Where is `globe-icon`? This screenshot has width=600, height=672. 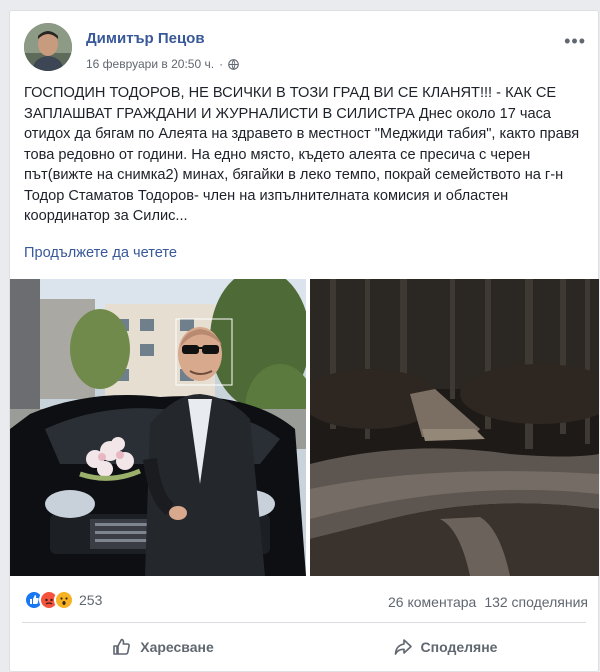
globe-icon is located at coordinates (233, 64).